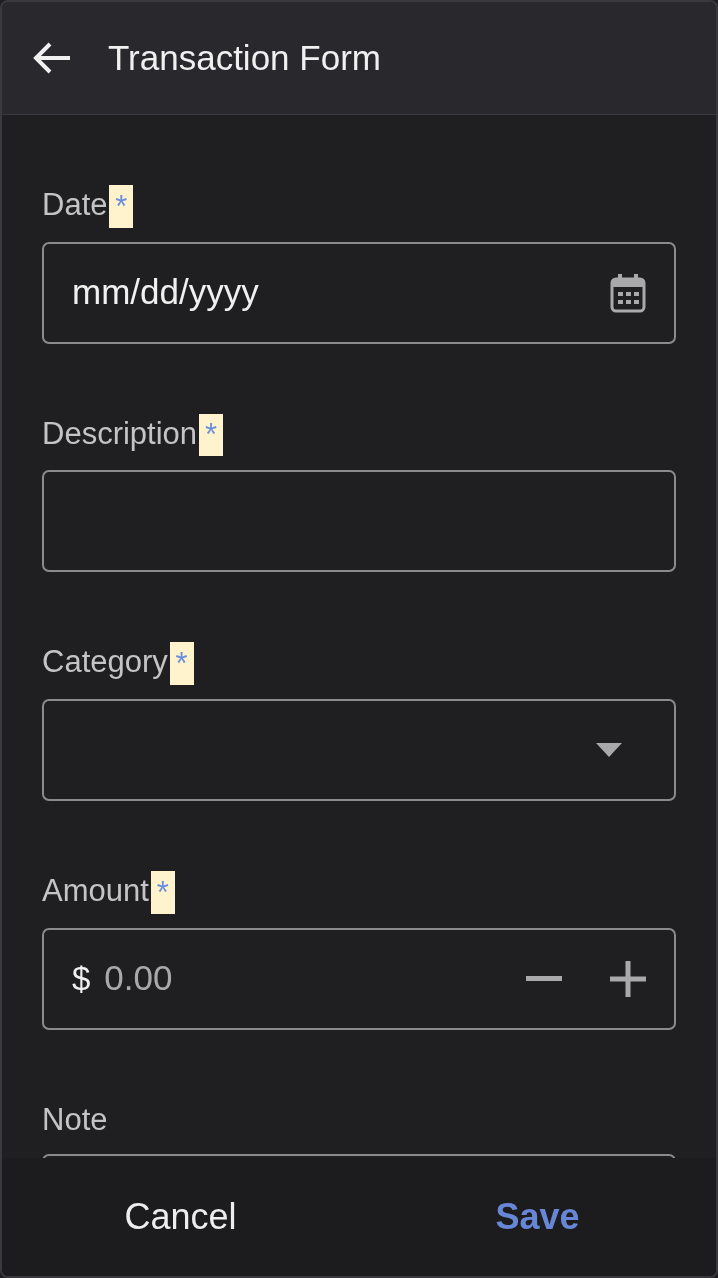 The image size is (718, 1278). Describe the element at coordinates (166, 292) in the screenshot. I see `placeholder-text: mm/dd/yyyy` at that location.